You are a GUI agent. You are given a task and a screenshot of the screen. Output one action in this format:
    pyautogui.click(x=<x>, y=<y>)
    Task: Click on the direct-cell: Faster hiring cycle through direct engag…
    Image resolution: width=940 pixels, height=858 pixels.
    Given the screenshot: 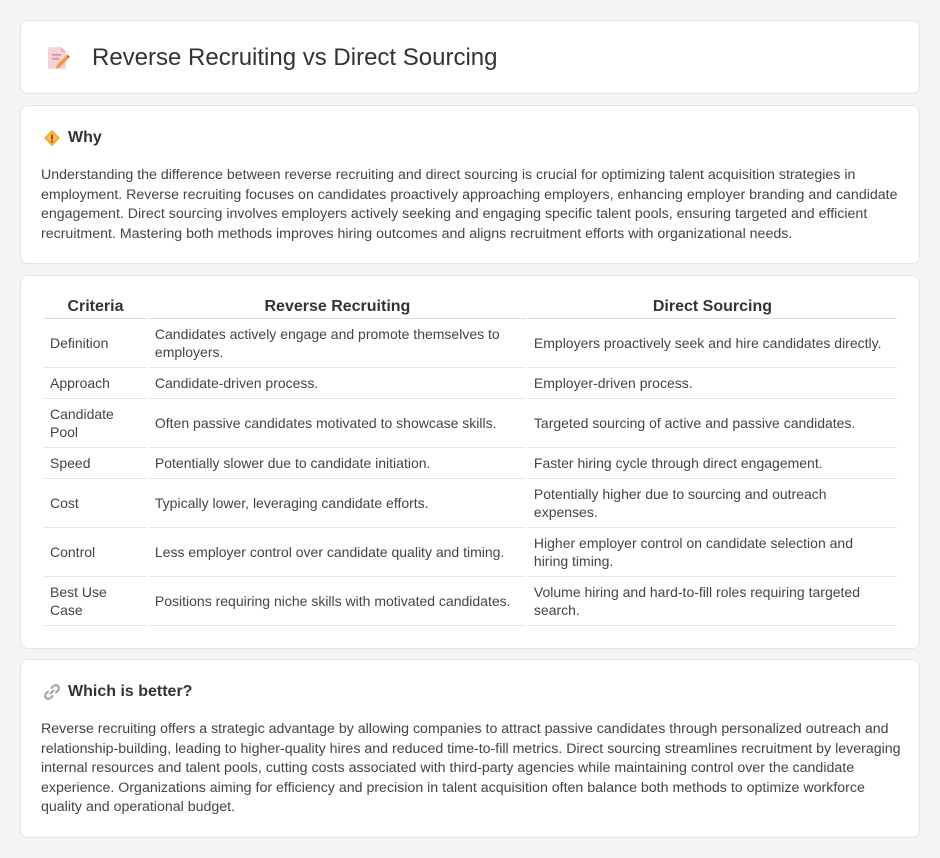 What is the action you would take?
    pyautogui.click(x=712, y=463)
    